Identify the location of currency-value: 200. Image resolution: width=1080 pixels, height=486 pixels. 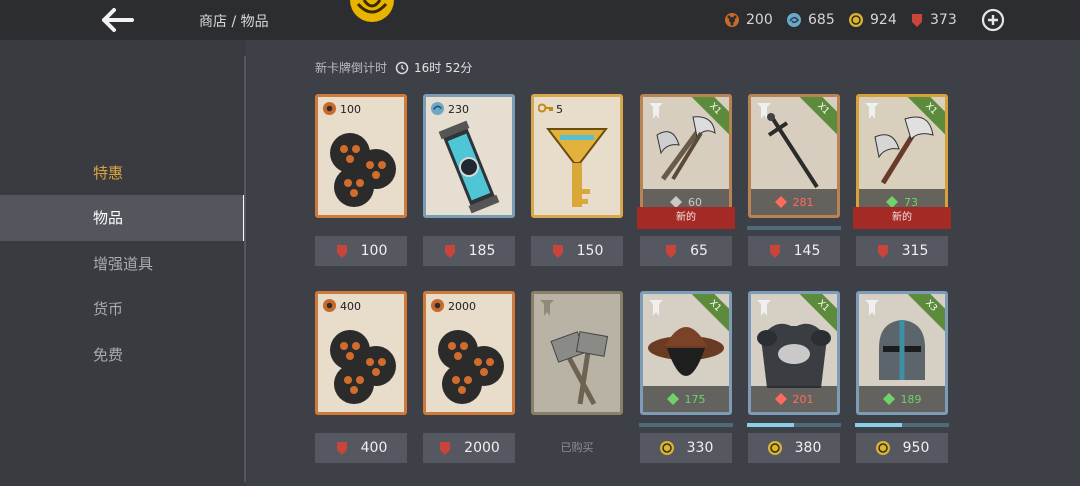
(759, 20).